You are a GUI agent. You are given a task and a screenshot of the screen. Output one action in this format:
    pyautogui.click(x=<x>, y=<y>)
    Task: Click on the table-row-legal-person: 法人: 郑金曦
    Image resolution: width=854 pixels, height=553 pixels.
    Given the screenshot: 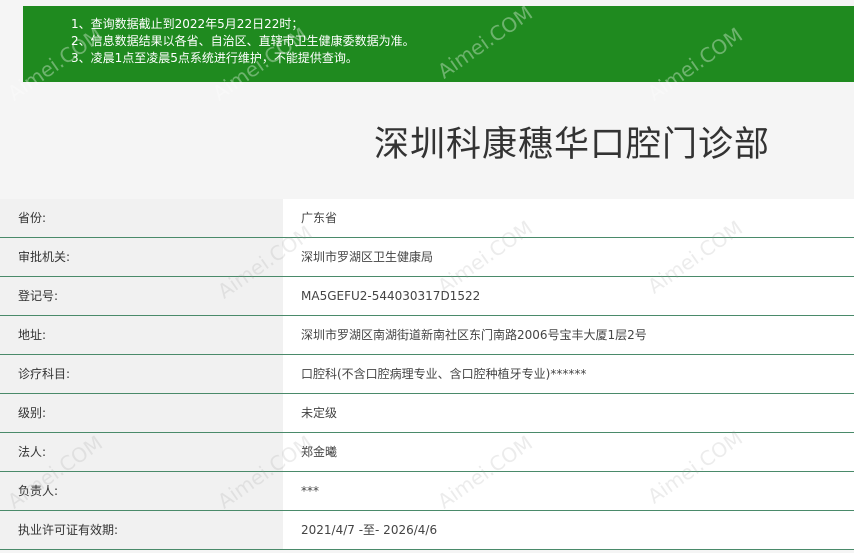 What is the action you would take?
    pyautogui.click(x=427, y=452)
    